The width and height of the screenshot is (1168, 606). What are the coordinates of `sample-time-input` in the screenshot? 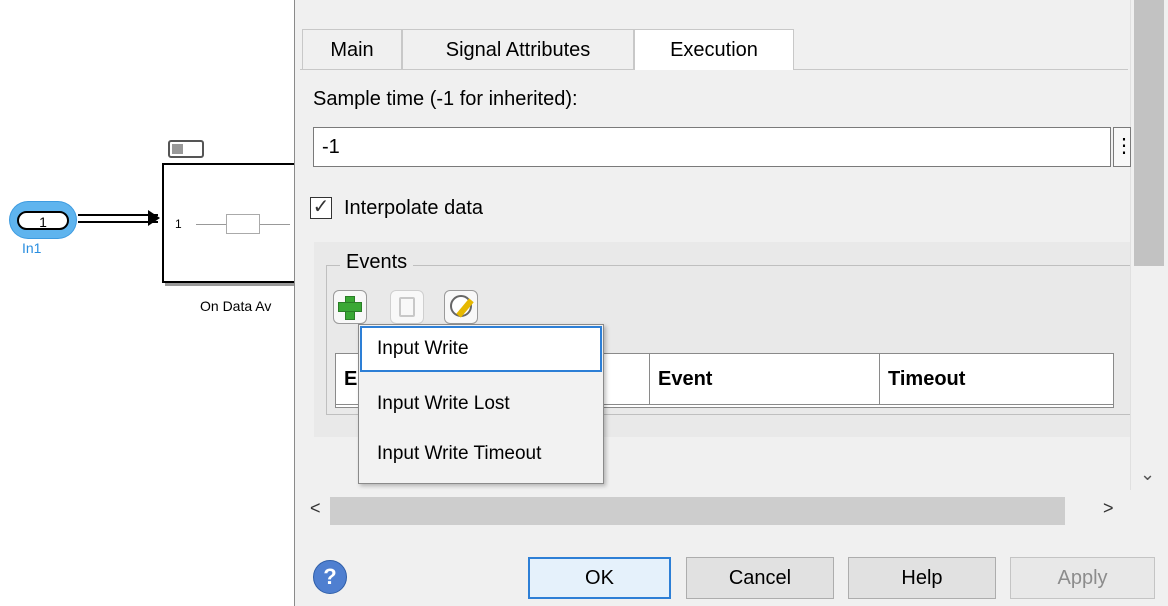 It's located at (712, 147).